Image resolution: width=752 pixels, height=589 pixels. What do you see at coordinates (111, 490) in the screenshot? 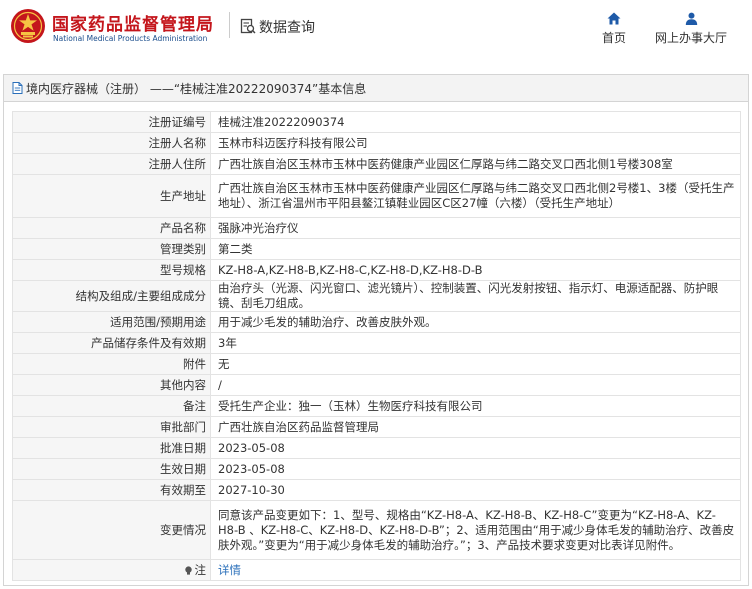
I see `field-label: 有效期至` at bounding box center [111, 490].